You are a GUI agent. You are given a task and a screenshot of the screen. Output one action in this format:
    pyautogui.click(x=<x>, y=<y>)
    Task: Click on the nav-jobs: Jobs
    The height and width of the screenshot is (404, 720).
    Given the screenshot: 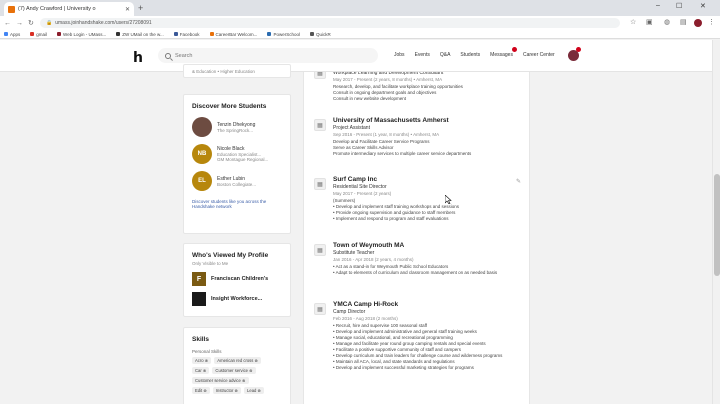 What is the action you would take?
    pyautogui.click(x=399, y=55)
    